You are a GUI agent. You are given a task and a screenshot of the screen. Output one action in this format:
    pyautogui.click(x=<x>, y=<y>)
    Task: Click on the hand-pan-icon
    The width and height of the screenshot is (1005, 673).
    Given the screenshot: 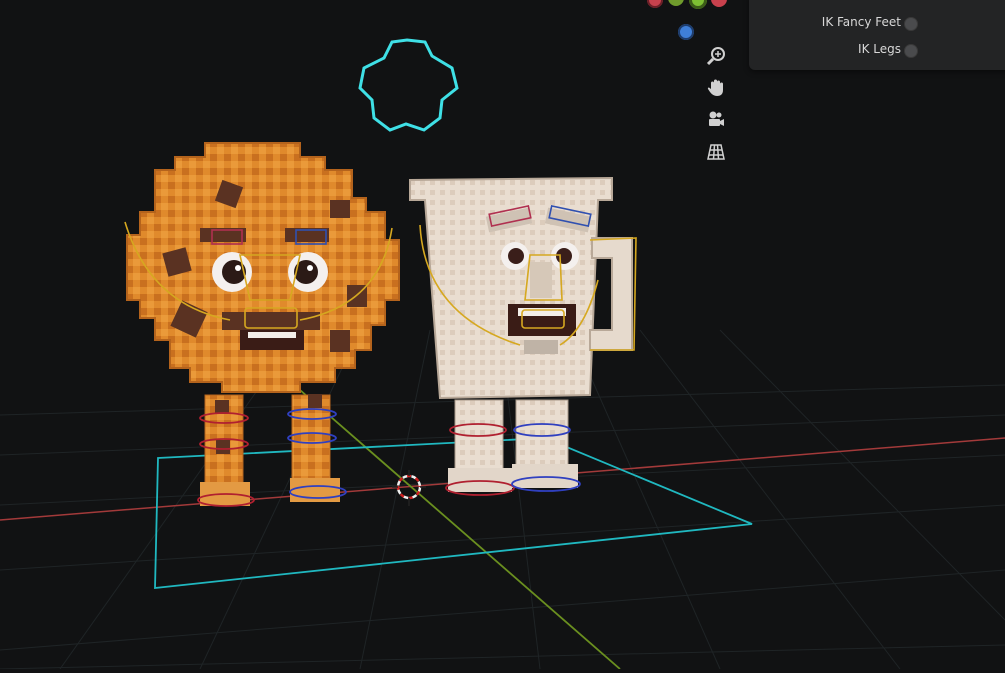 What is the action you would take?
    pyautogui.click(x=716, y=88)
    